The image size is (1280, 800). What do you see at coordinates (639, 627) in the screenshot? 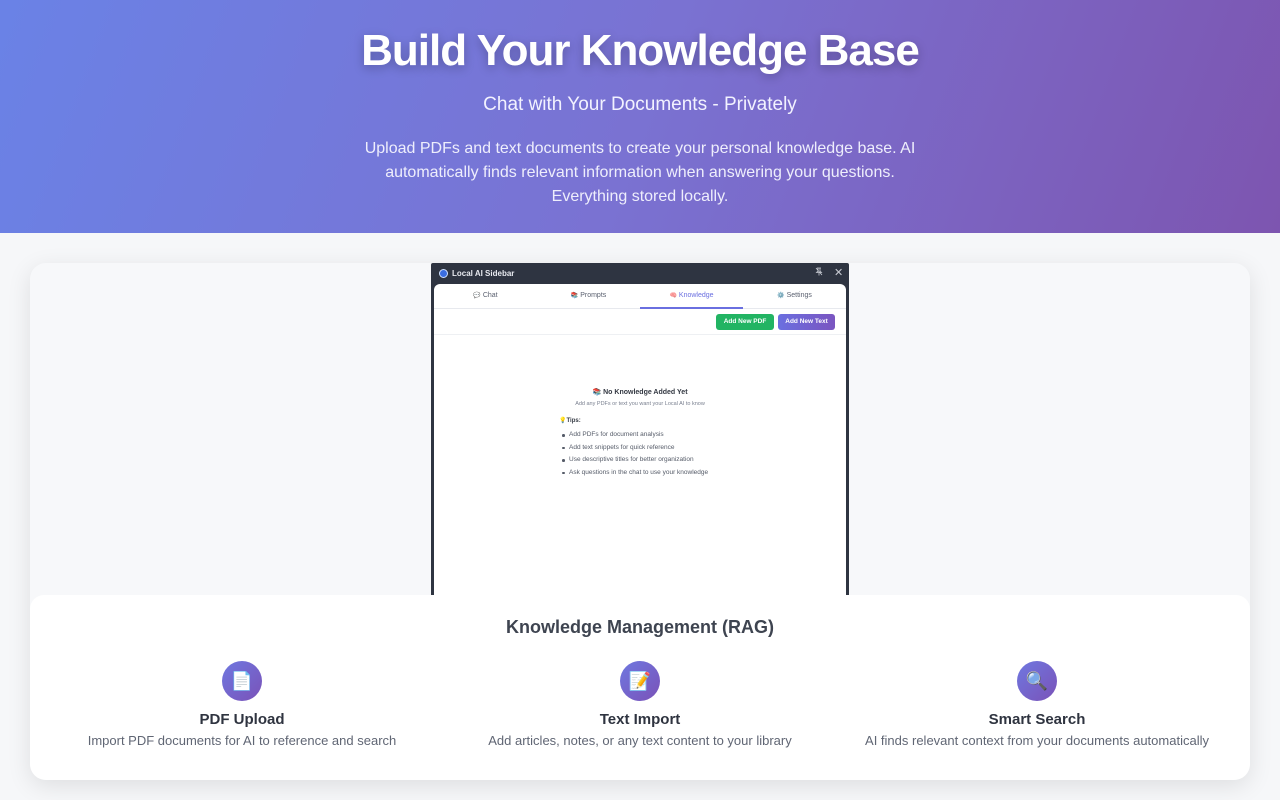
I see `features-title: Knowledge Management (RAG)` at bounding box center [639, 627].